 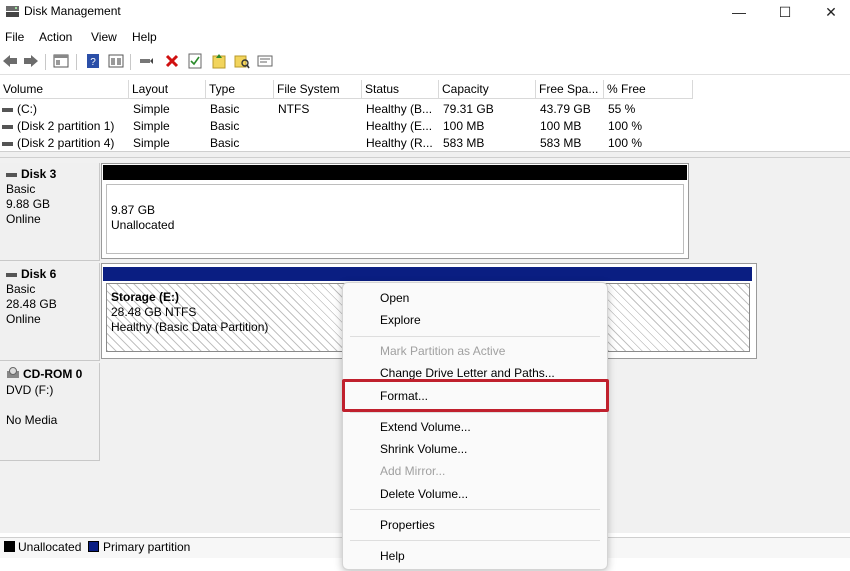 I want to click on cd-rom-icon, so click(x=13, y=375).